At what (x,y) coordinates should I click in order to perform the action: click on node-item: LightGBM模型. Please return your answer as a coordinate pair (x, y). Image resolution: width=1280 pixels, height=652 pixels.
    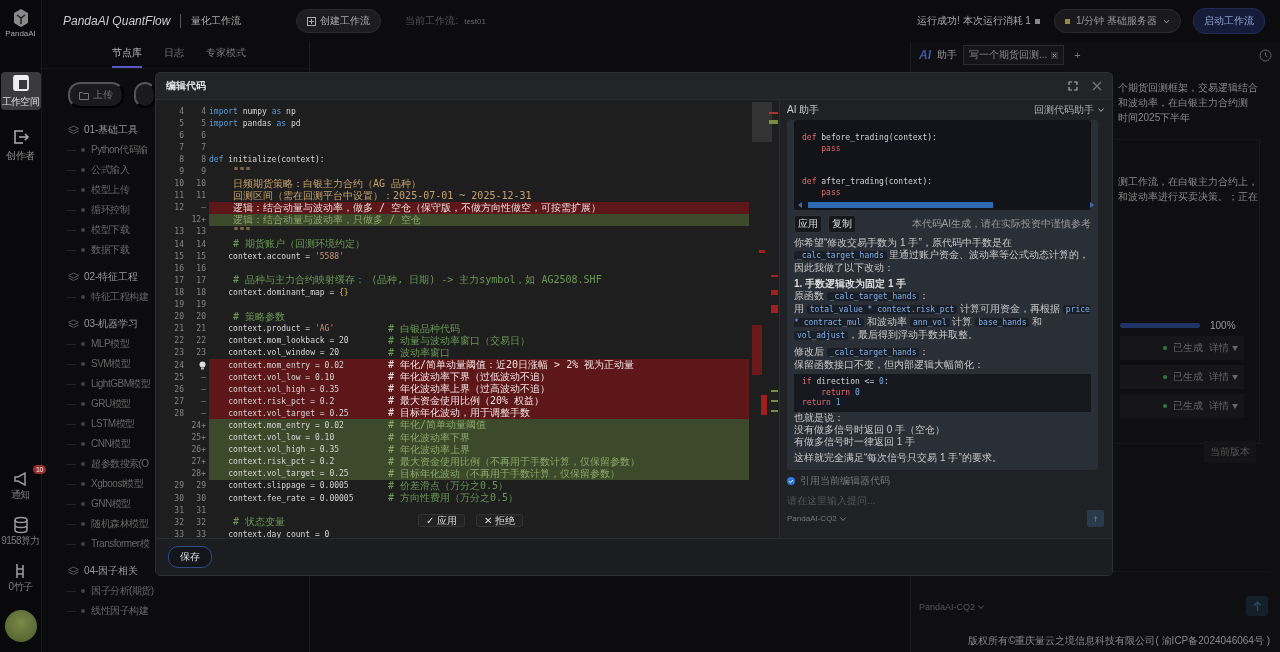
    Looking at the image, I should click on (121, 384).